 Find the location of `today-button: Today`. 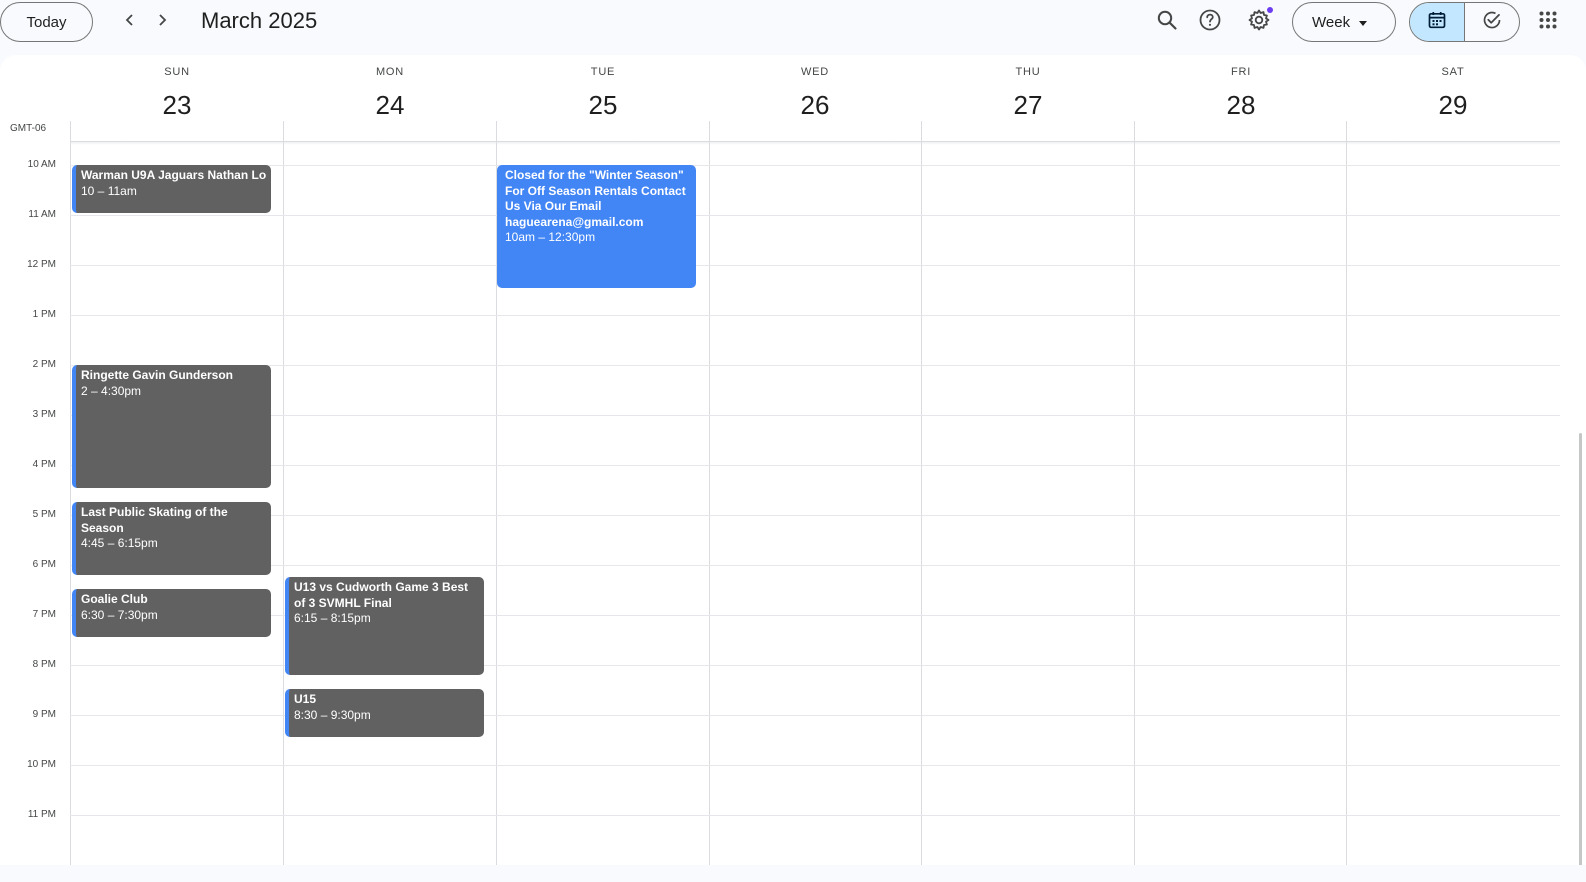

today-button: Today is located at coordinates (46, 22).